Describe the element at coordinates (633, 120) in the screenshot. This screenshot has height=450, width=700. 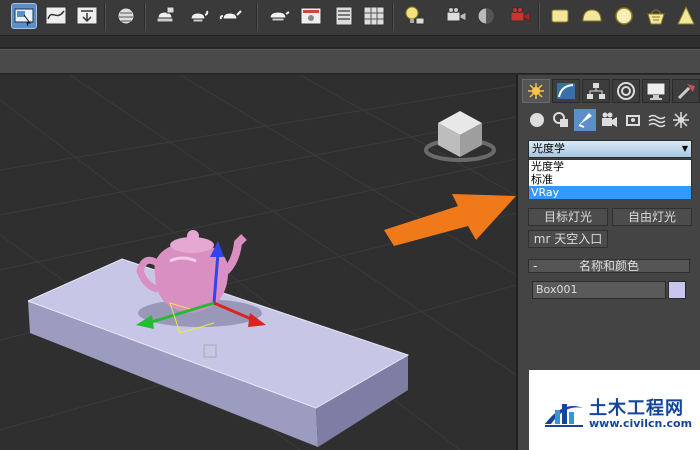
I see `helpers-icon` at that location.